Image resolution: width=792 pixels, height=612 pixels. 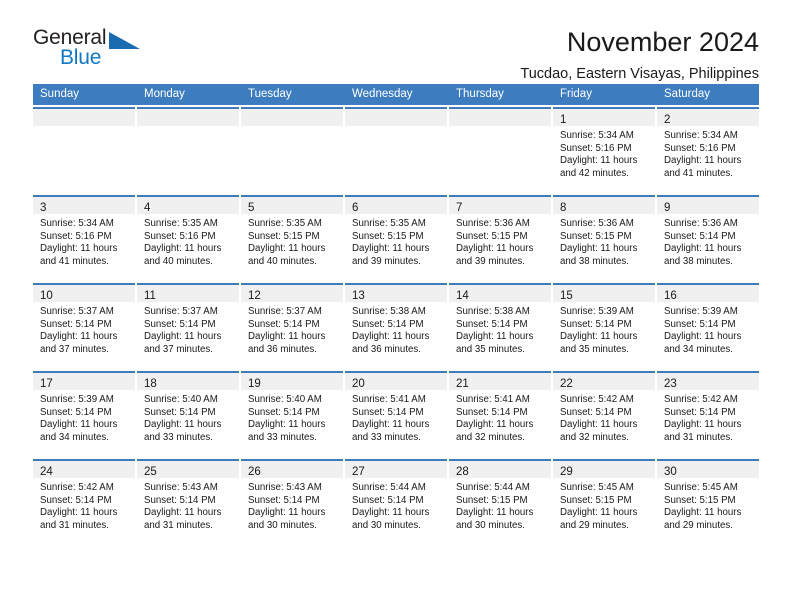 What do you see at coordinates (183, 431) in the screenshot?
I see `daylight-text: Daylight: 11 hours and 33 minutes.` at bounding box center [183, 431].